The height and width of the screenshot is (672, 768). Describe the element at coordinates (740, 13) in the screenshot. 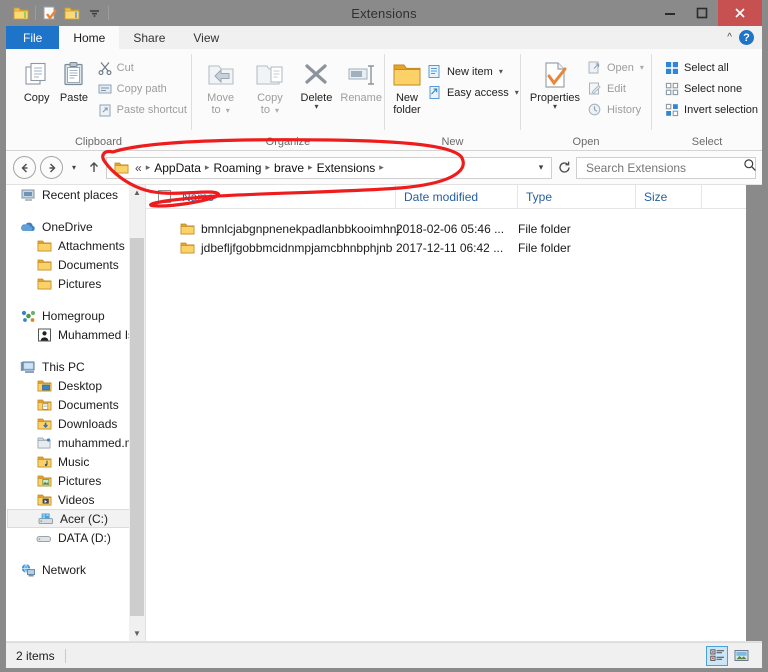

I see `close-button` at that location.